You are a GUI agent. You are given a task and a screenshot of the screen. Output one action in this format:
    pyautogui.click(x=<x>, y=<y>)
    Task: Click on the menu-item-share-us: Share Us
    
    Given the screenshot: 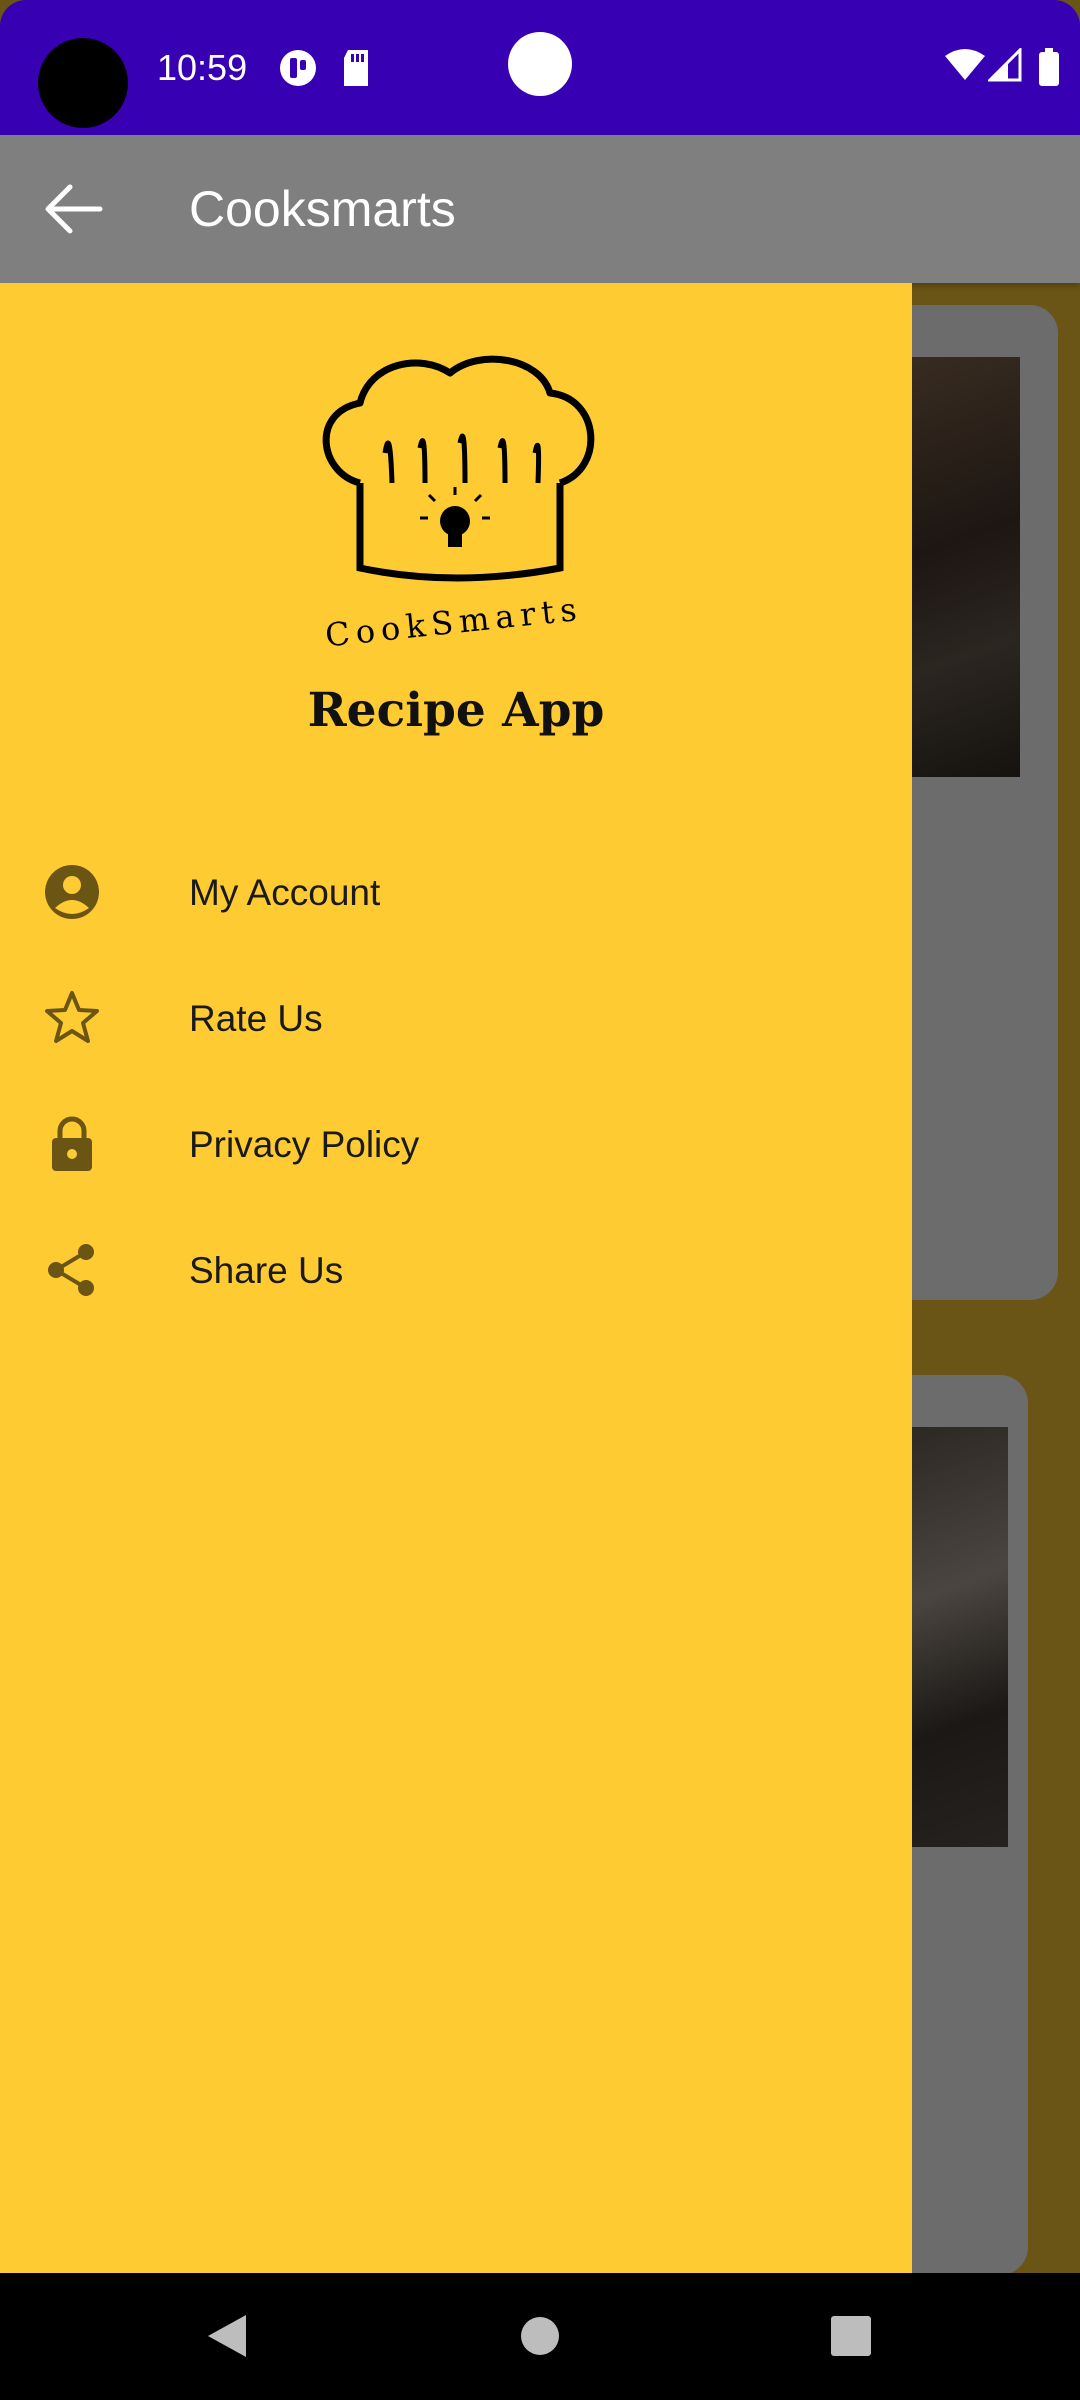 What is the action you would take?
    pyautogui.click(x=456, y=1270)
    